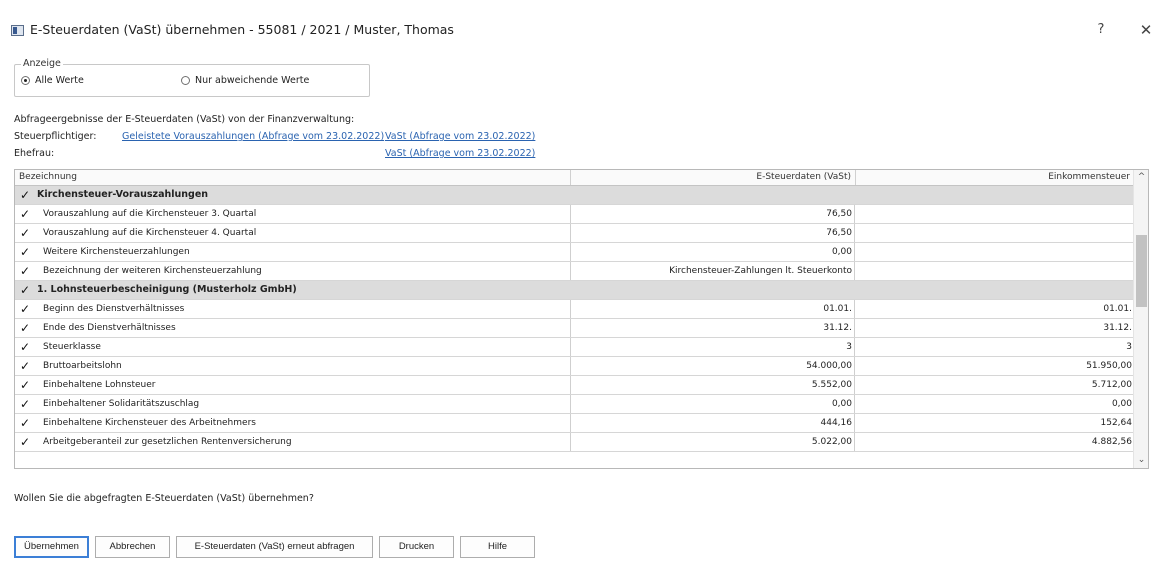 This screenshot has width=1162, height=561. I want to click on table-row: ✓ Bruttoarbeitslohn 54.000,00 51.950,00, so click(574, 366).